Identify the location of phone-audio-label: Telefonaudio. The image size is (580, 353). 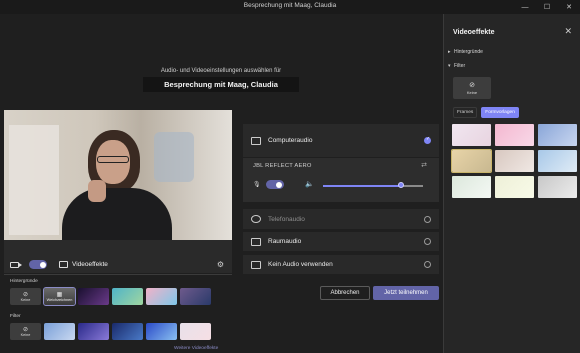
(286, 219).